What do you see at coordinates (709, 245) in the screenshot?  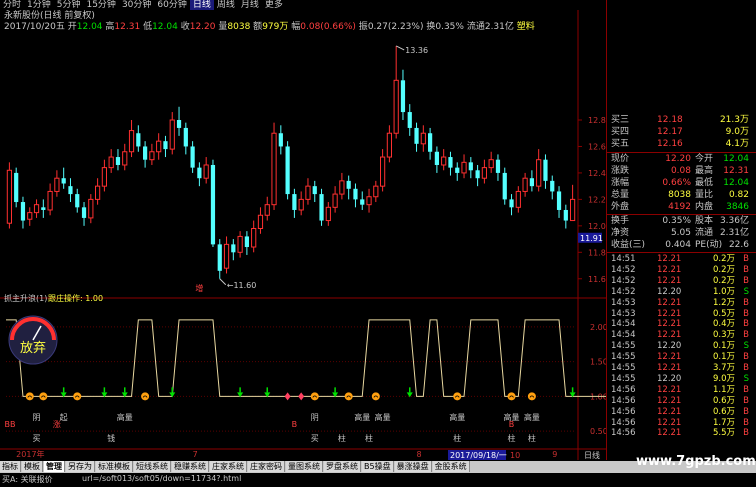 I see `fin-label: PE(动)` at bounding box center [709, 245].